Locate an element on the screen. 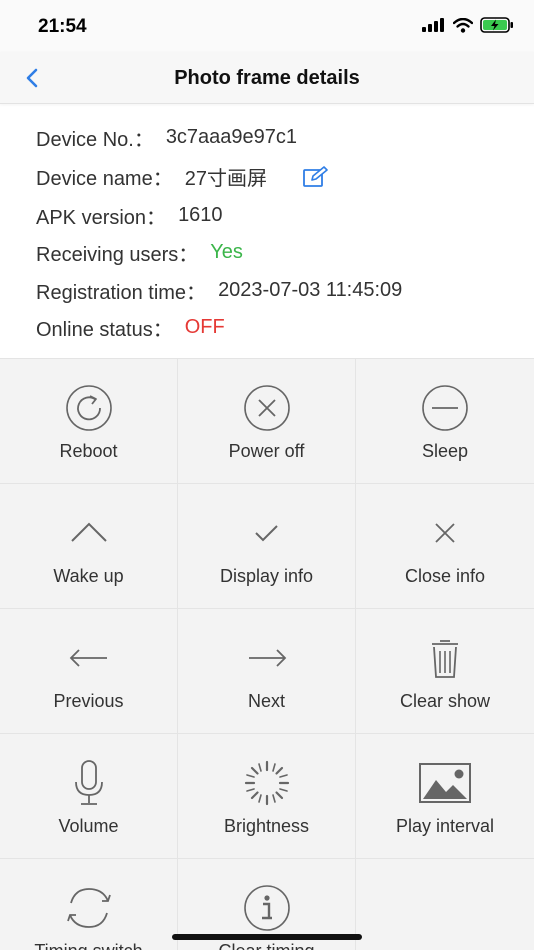 The image size is (534, 950). home-indicator is located at coordinates (267, 937).